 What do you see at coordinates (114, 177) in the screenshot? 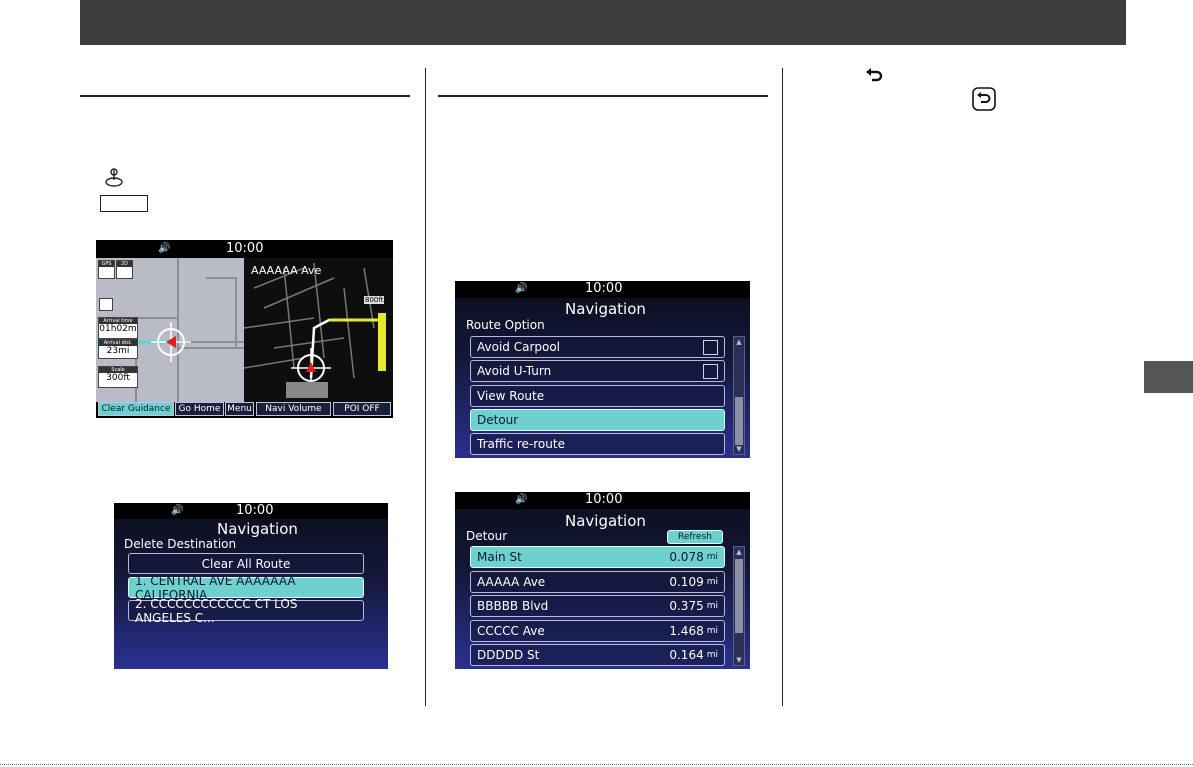
I see `joystick-icon` at bounding box center [114, 177].